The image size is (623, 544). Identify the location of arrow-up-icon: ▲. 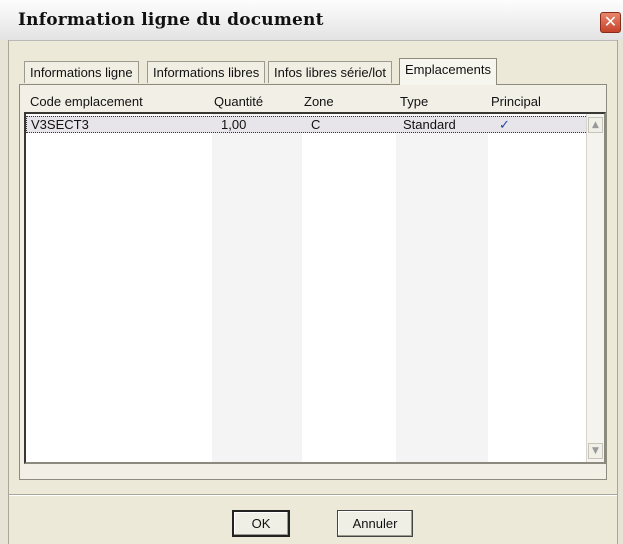
(595, 125).